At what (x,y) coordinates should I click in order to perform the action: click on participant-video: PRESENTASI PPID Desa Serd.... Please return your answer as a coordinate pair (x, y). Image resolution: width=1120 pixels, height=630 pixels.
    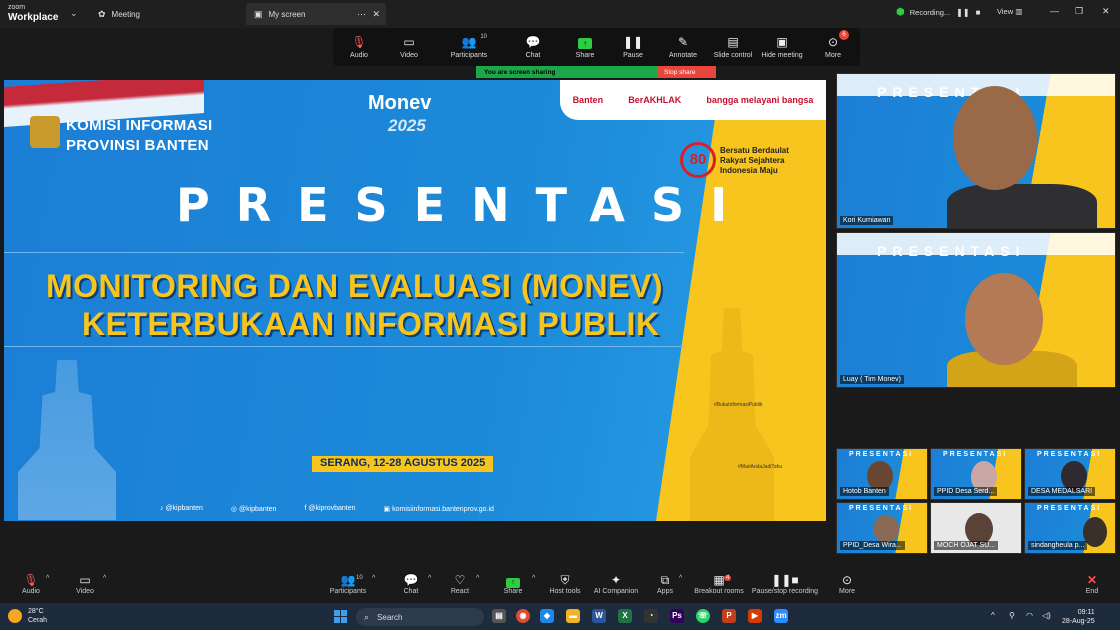
    Looking at the image, I should click on (976, 474).